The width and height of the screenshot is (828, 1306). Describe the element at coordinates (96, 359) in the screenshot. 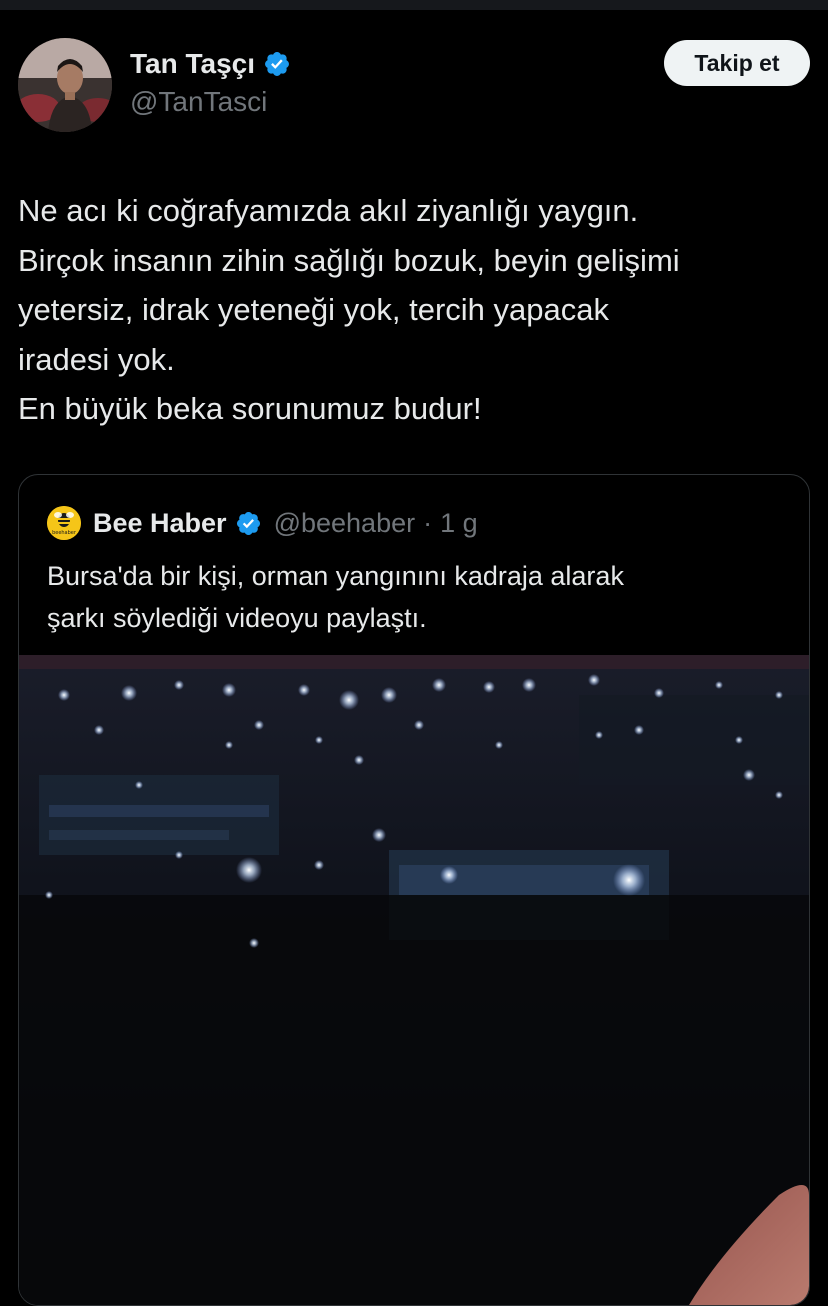

I see `tweet-text-line: iradesi yok.` at that location.